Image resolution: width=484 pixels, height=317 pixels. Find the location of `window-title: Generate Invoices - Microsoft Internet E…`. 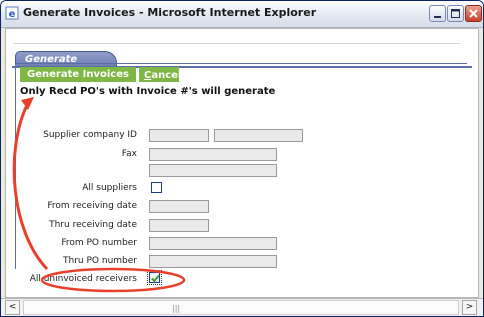

window-title: Generate Invoices - Microsoft Internet E… is located at coordinates (170, 12).